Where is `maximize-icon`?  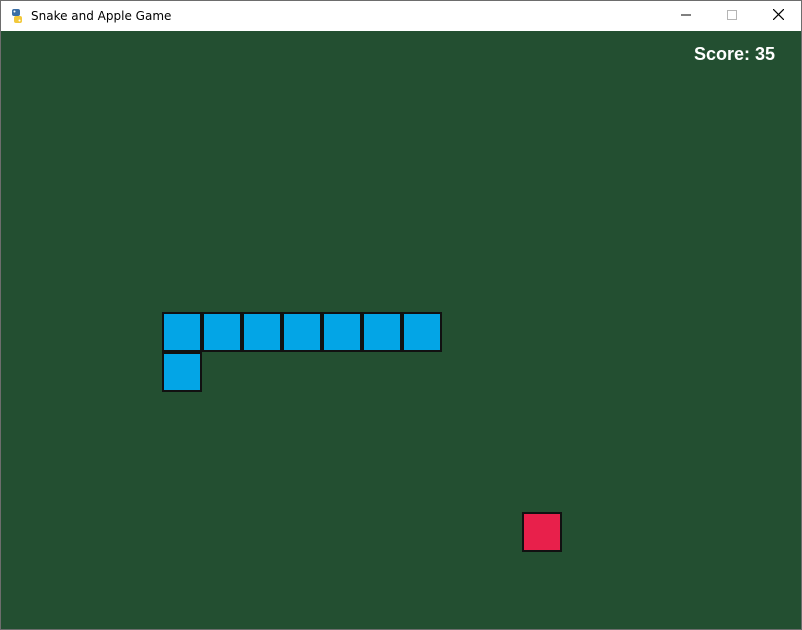 maximize-icon is located at coordinates (732, 16).